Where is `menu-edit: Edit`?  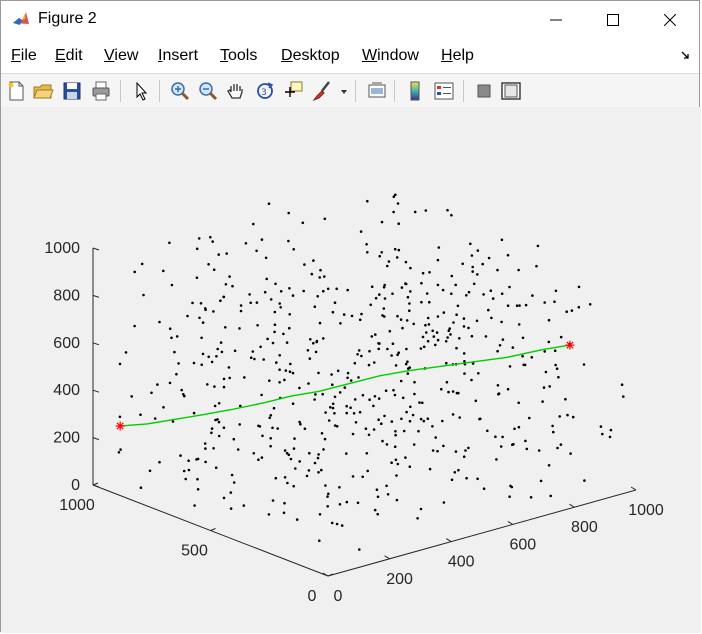 menu-edit: Edit is located at coordinates (69, 56).